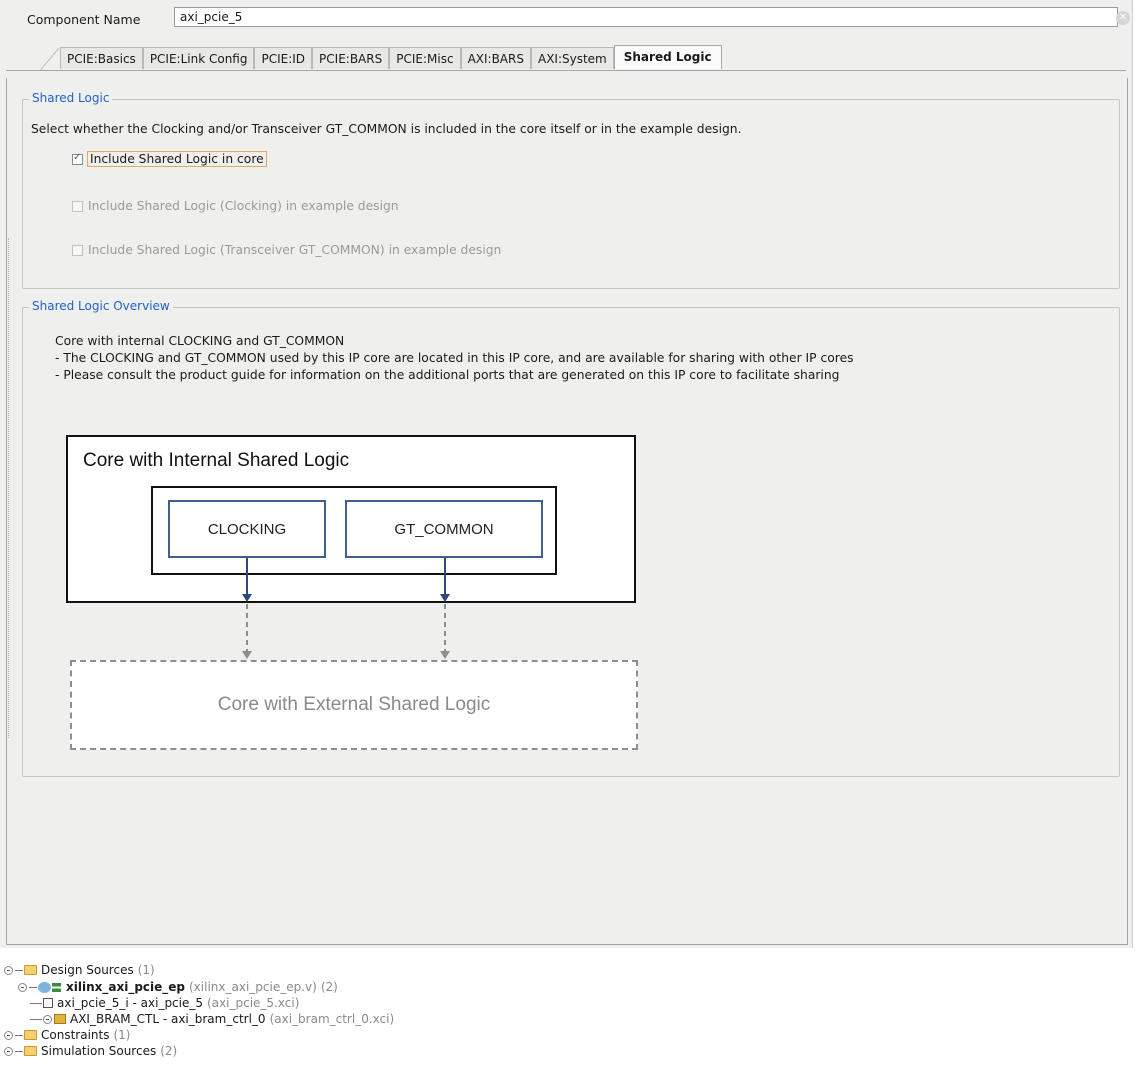 This screenshot has height=1084, width=1136. I want to click on tree-label: Simulation Sources, so click(99, 1051).